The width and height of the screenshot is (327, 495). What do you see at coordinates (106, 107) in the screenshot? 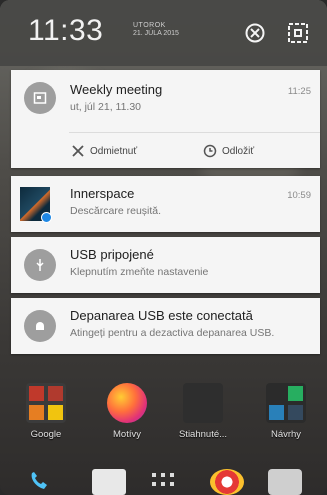
I see `notification-subtitle: ut, júl 21, 11.30` at bounding box center [106, 107].